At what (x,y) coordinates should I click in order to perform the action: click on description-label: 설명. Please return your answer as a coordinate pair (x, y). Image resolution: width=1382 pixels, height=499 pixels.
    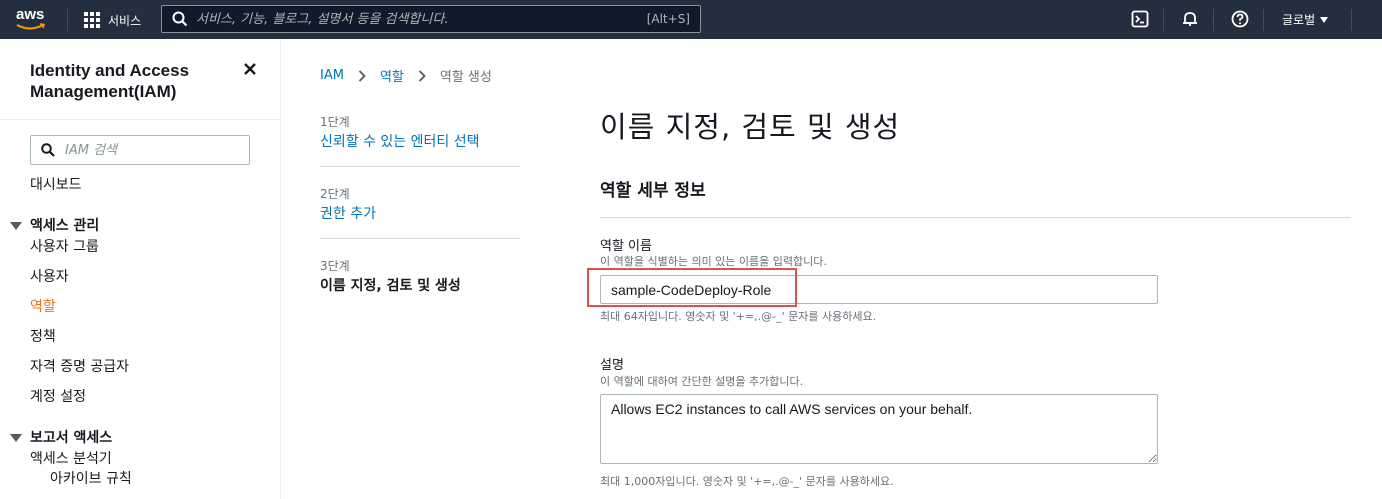
    Looking at the image, I should click on (612, 365).